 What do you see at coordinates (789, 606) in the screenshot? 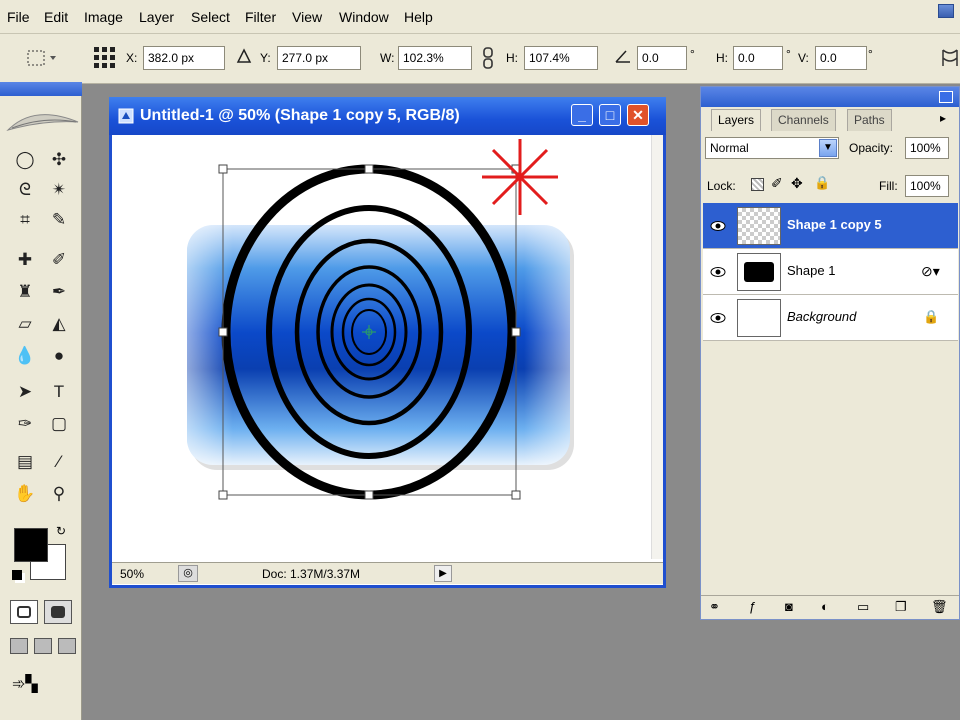
I see `add-mask-icon: ◙` at bounding box center [789, 606].